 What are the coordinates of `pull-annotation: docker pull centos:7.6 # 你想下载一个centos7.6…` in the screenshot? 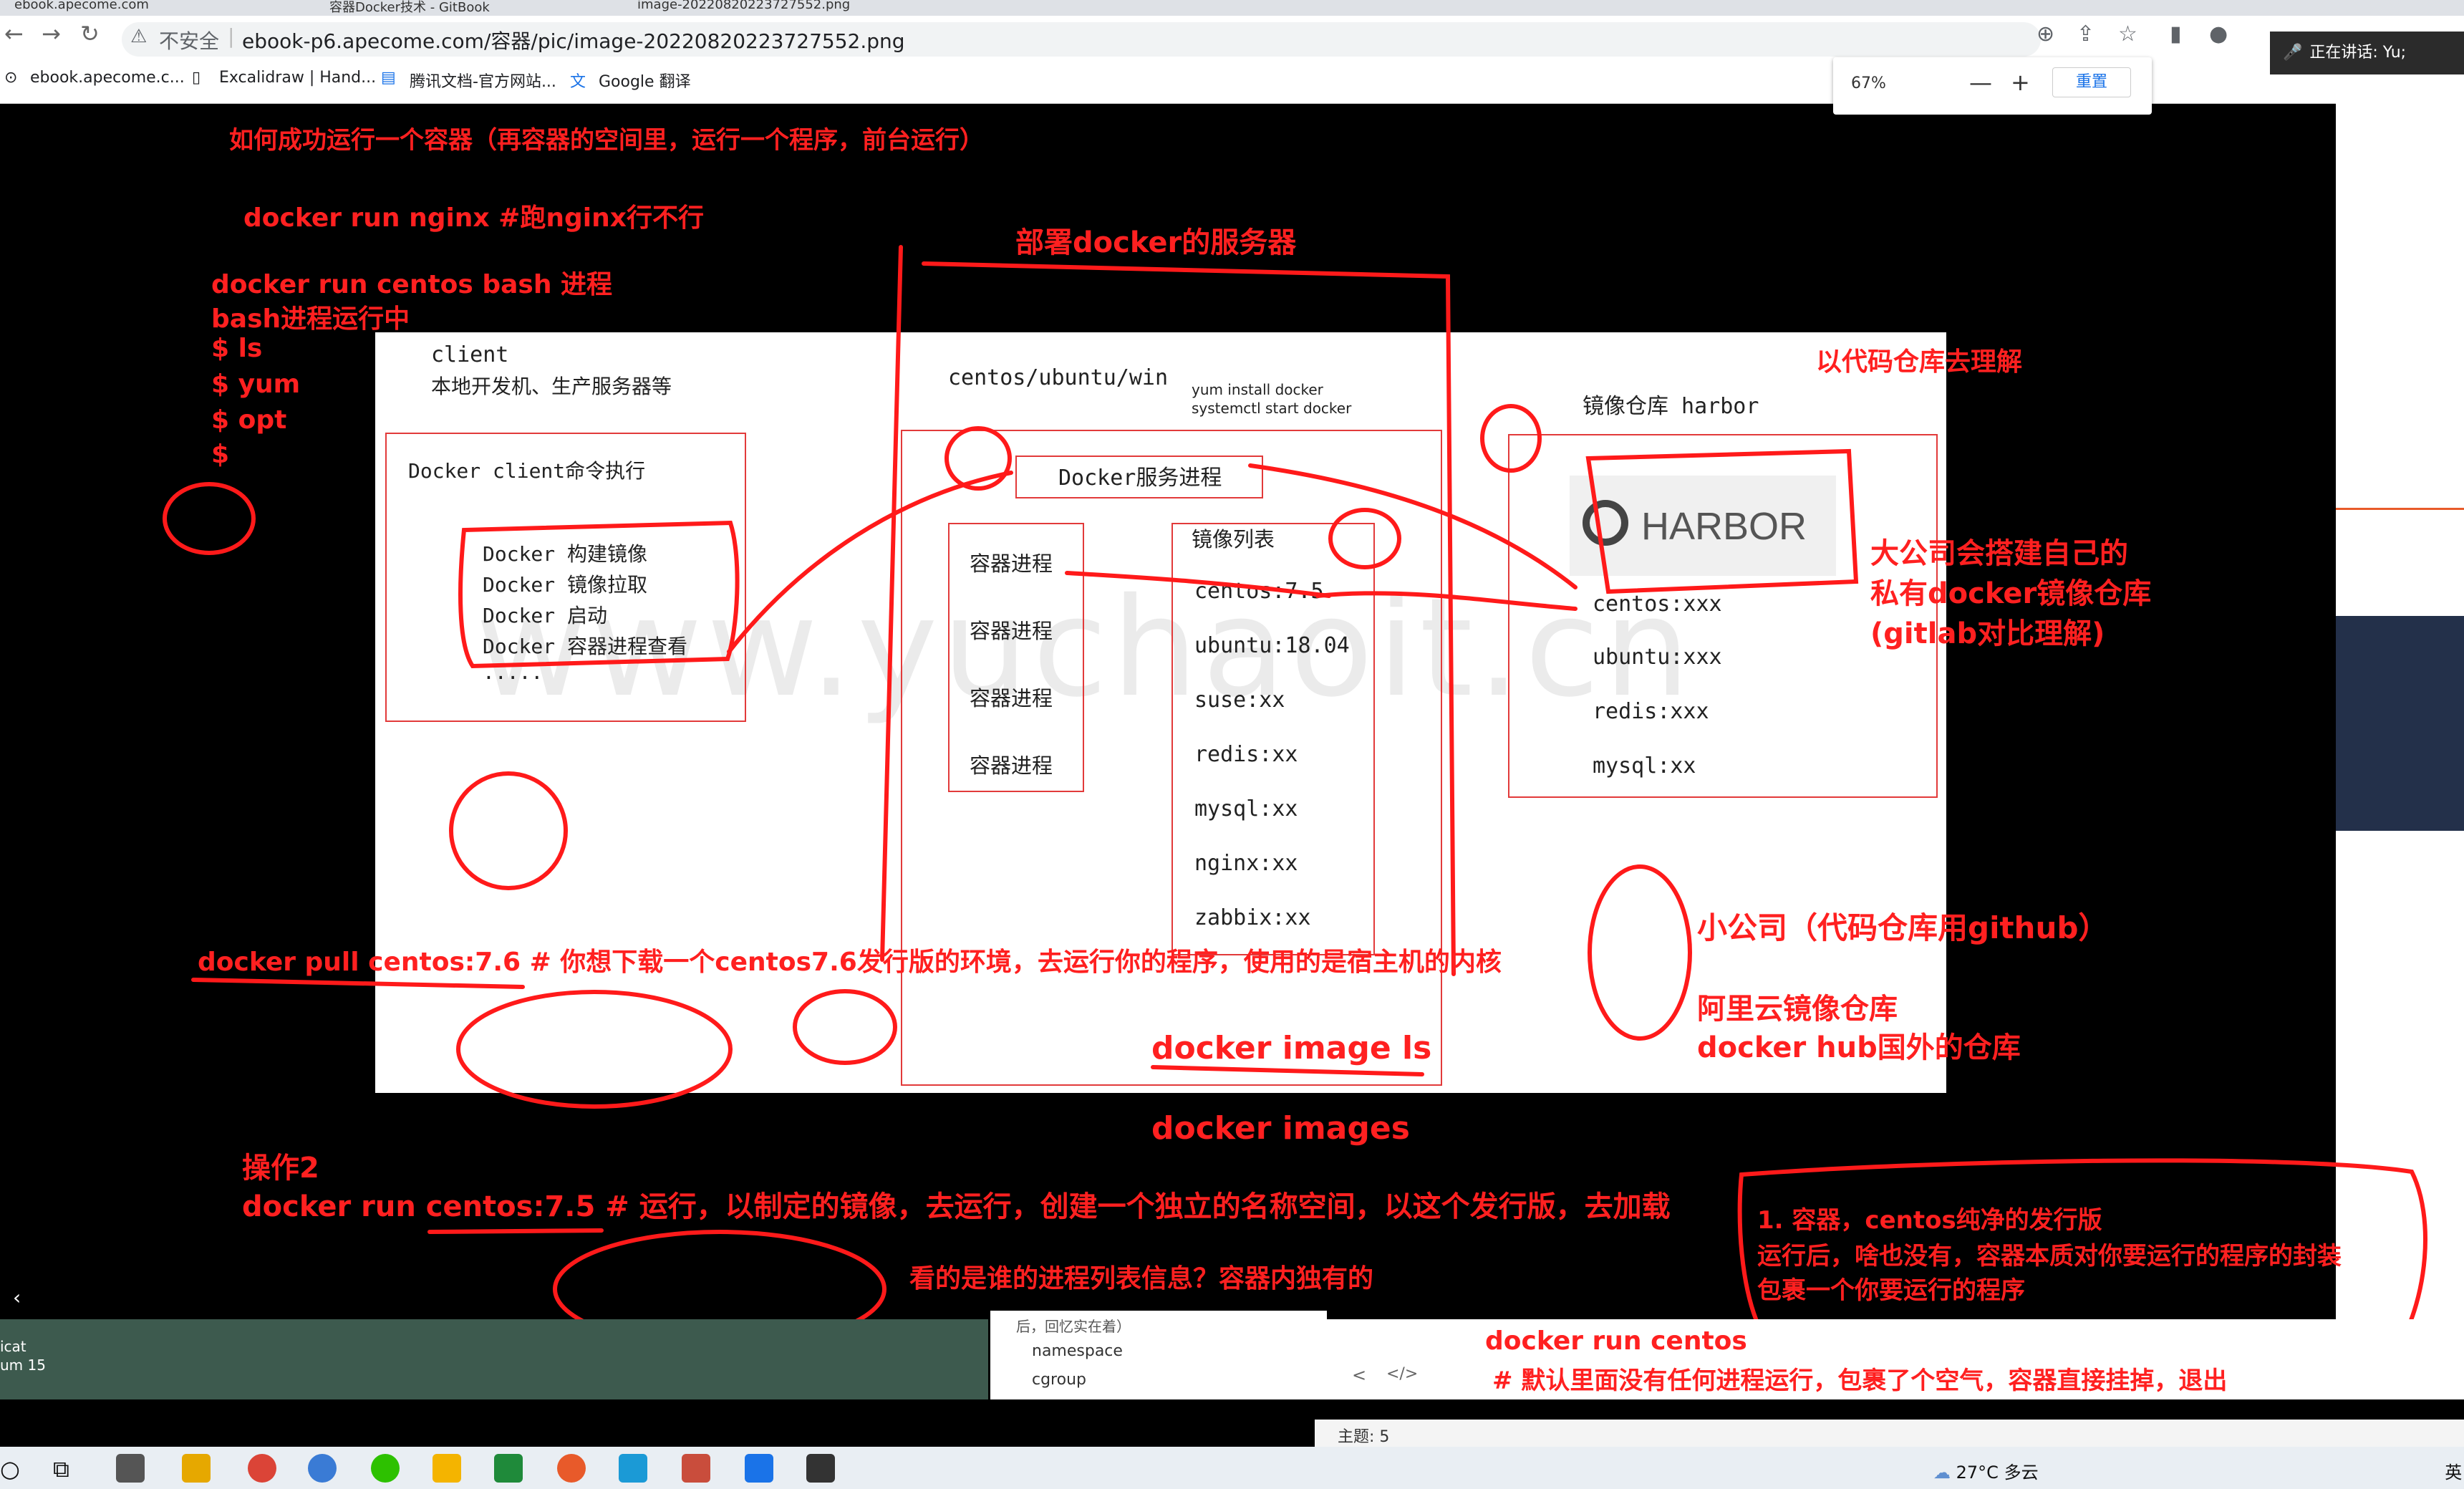 It's located at (850, 962).